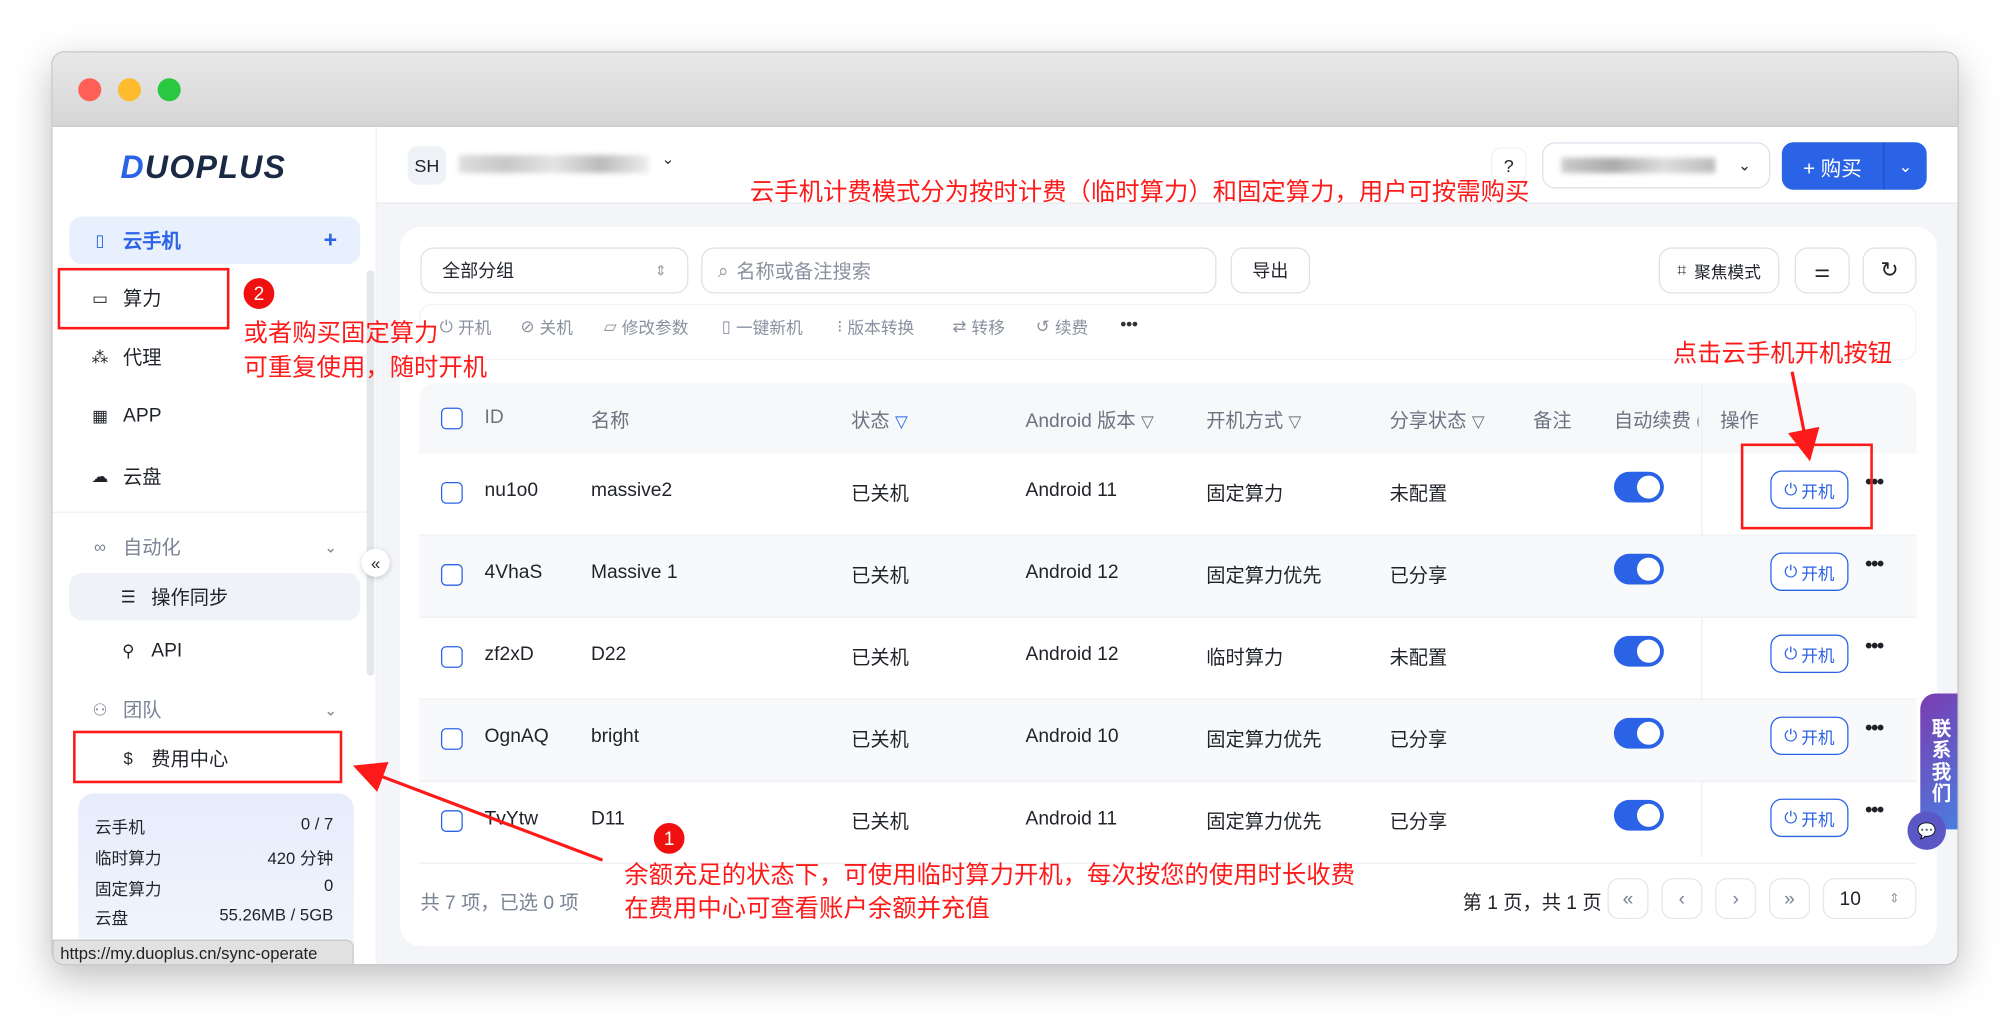 The image size is (2010, 1018). Describe the element at coordinates (478, 811) in the screenshot. I see `arrow-to-billing` at that location.